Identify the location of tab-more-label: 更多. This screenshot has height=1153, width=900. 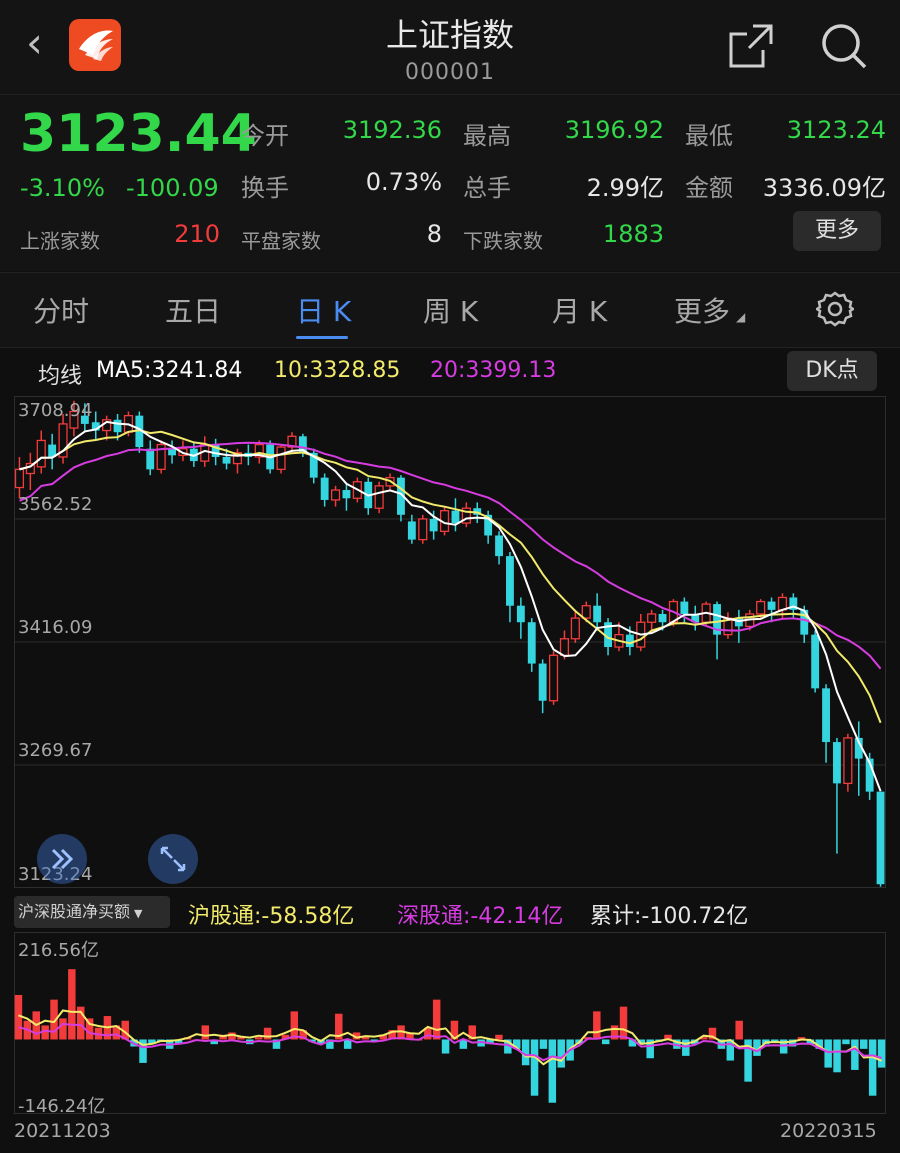
(702, 311).